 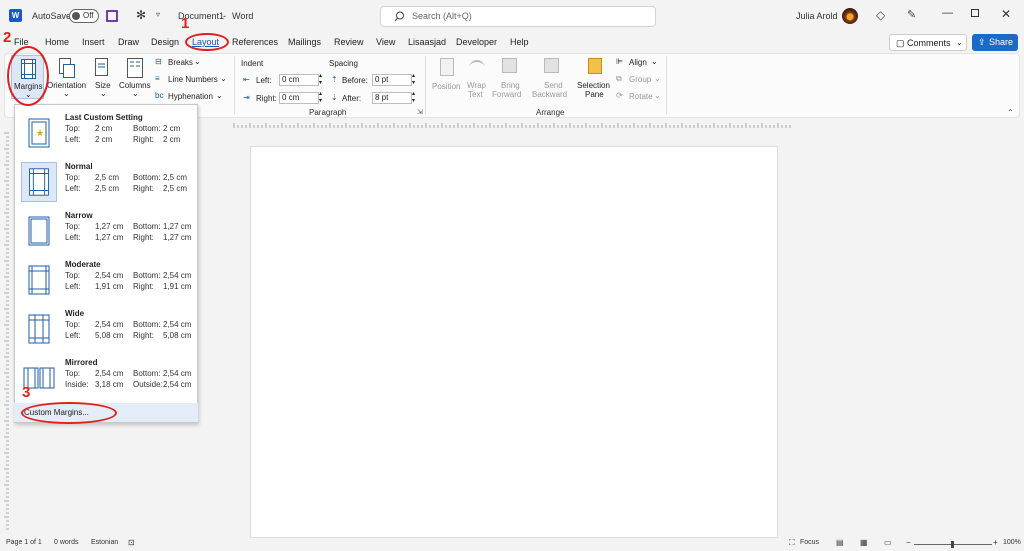 What do you see at coordinates (995, 542) in the screenshot?
I see `zoom-in-icon: +` at bounding box center [995, 542].